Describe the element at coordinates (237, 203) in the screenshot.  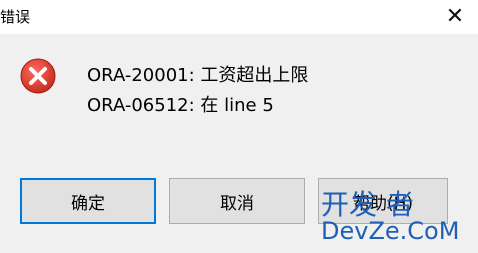
I see `cancel-button-label: 取消` at that location.